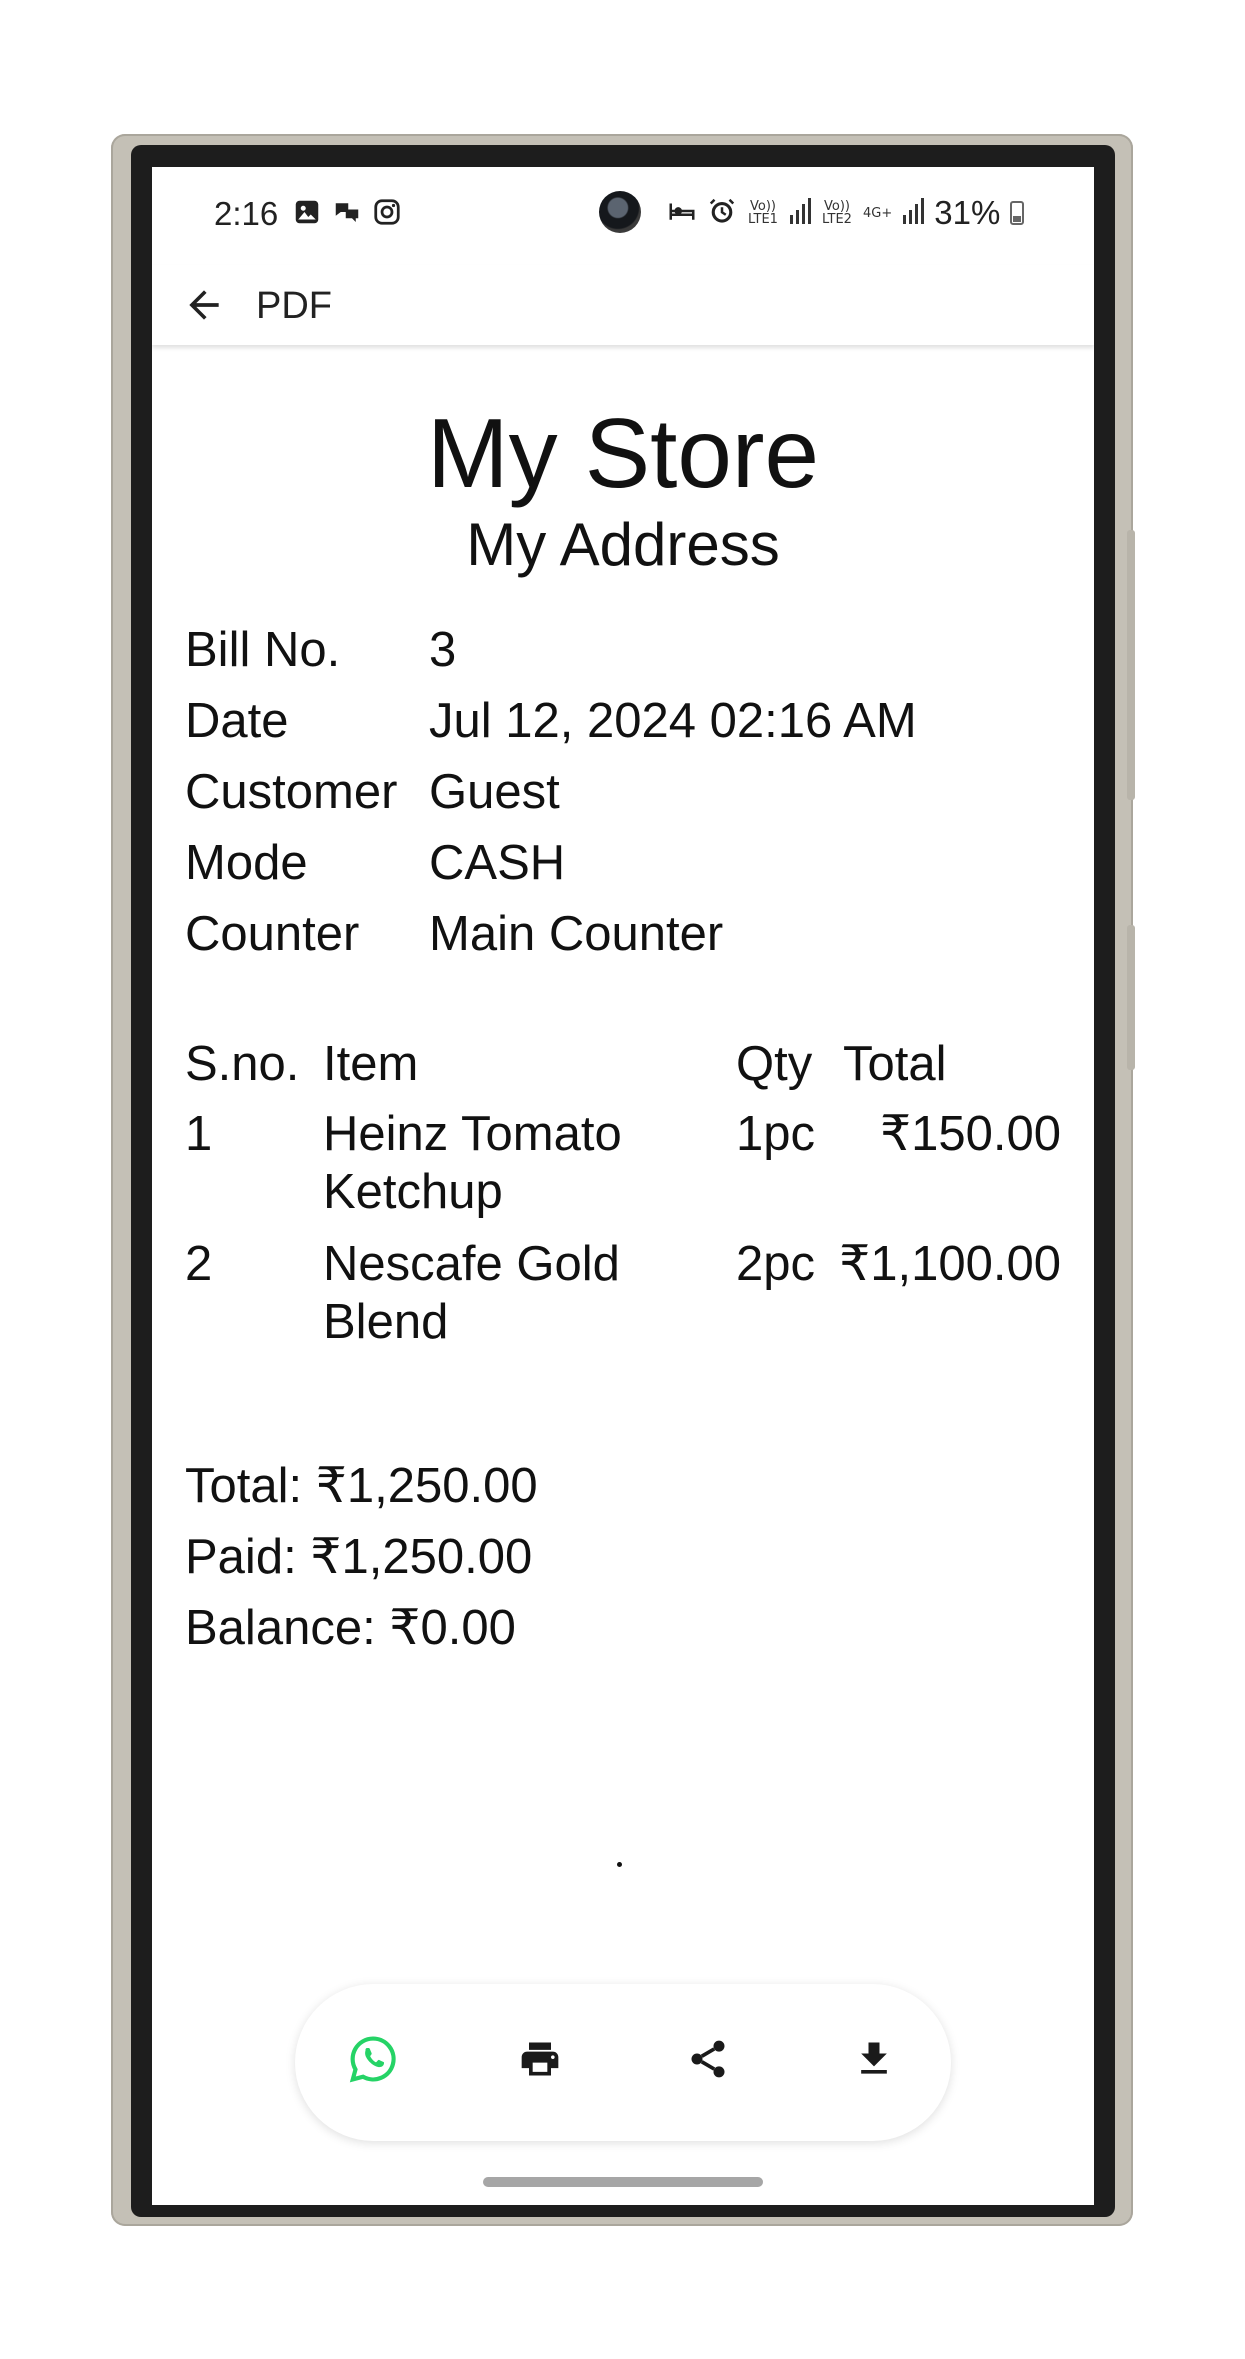 This screenshot has width=1245, height=2359. I want to click on row-sno: 1, so click(199, 1134).